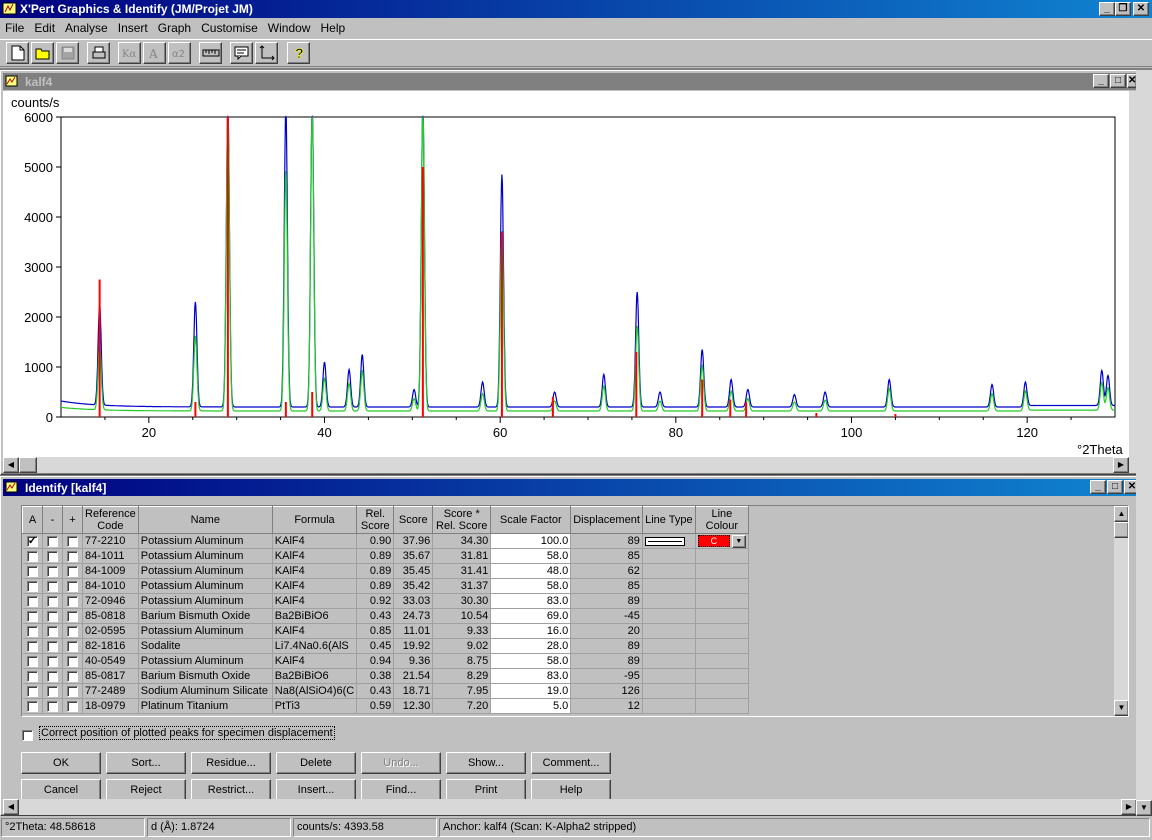 The height and width of the screenshot is (840, 1152). What do you see at coordinates (1115, 487) in the screenshot?
I see `identify-maximize-button: □` at bounding box center [1115, 487].